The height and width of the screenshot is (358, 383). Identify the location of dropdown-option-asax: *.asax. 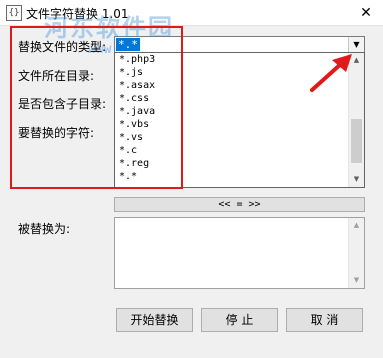
(233, 85).